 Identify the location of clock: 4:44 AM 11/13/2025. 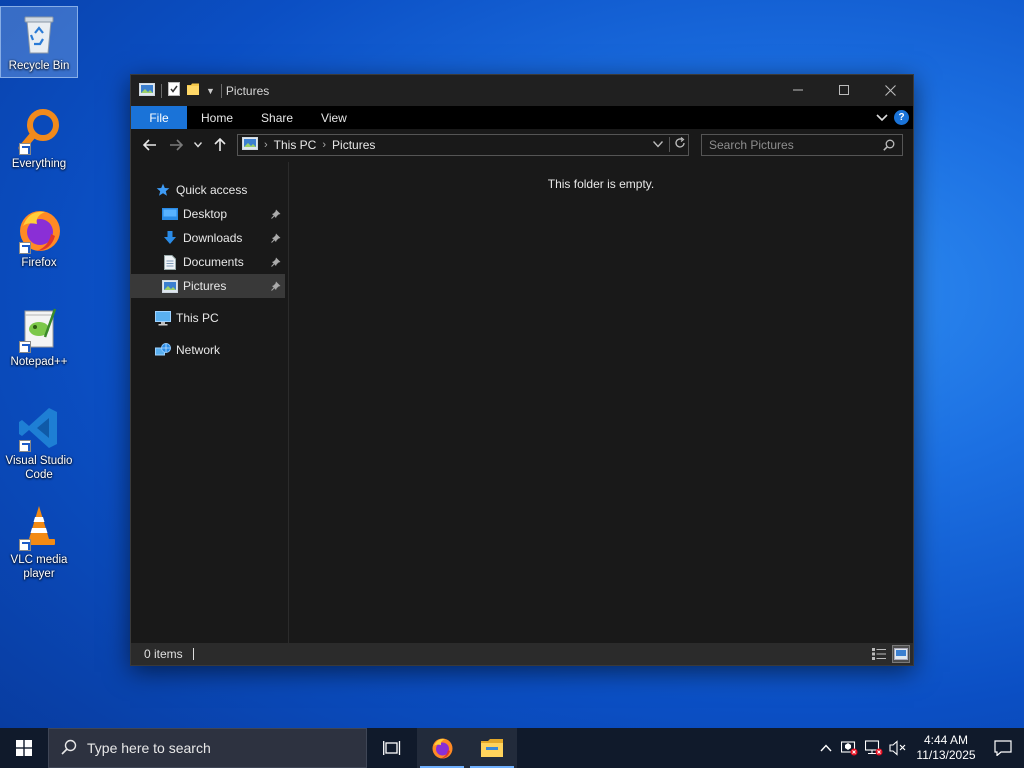
(946, 748).